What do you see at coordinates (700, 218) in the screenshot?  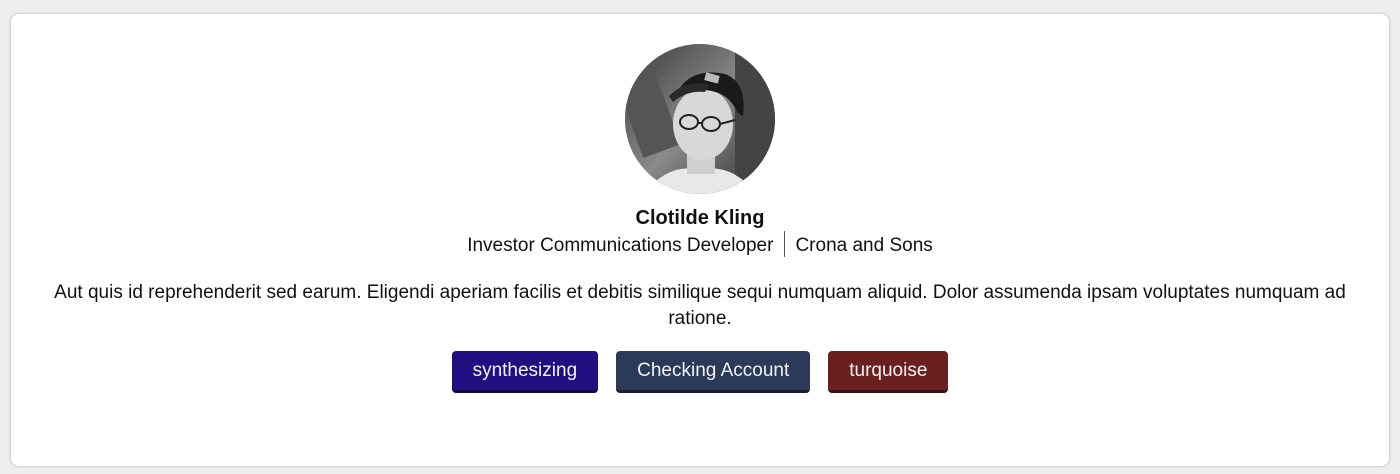 I see `profile-name: Clotilde Kling` at bounding box center [700, 218].